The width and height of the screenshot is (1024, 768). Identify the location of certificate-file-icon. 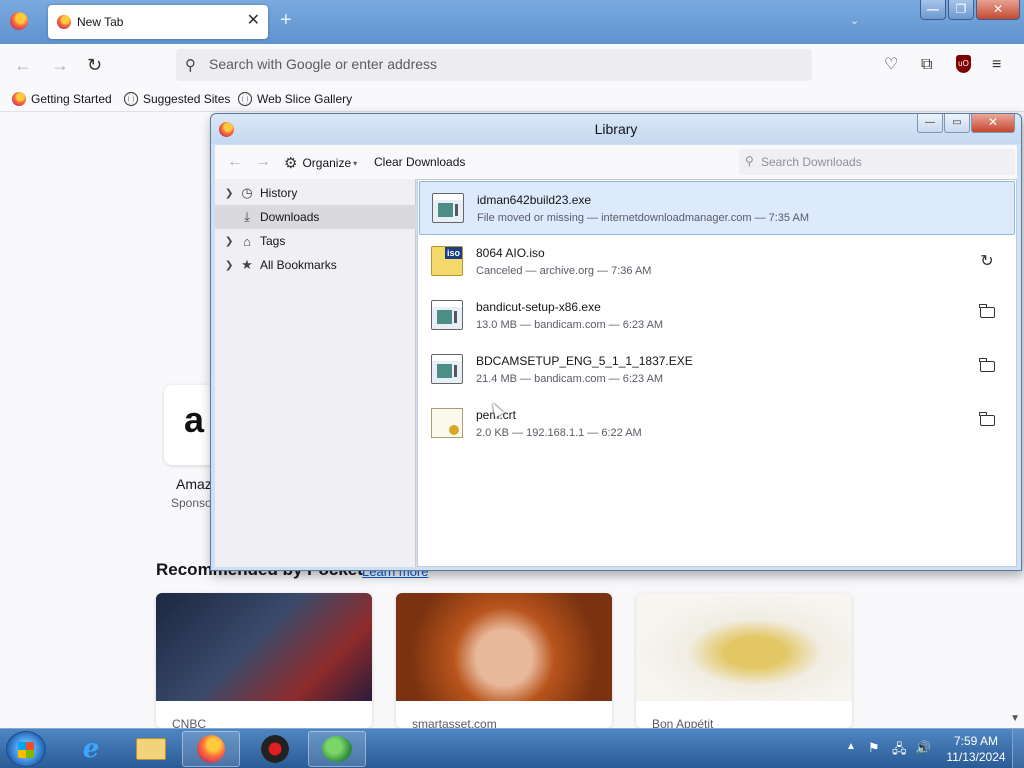
(447, 423).